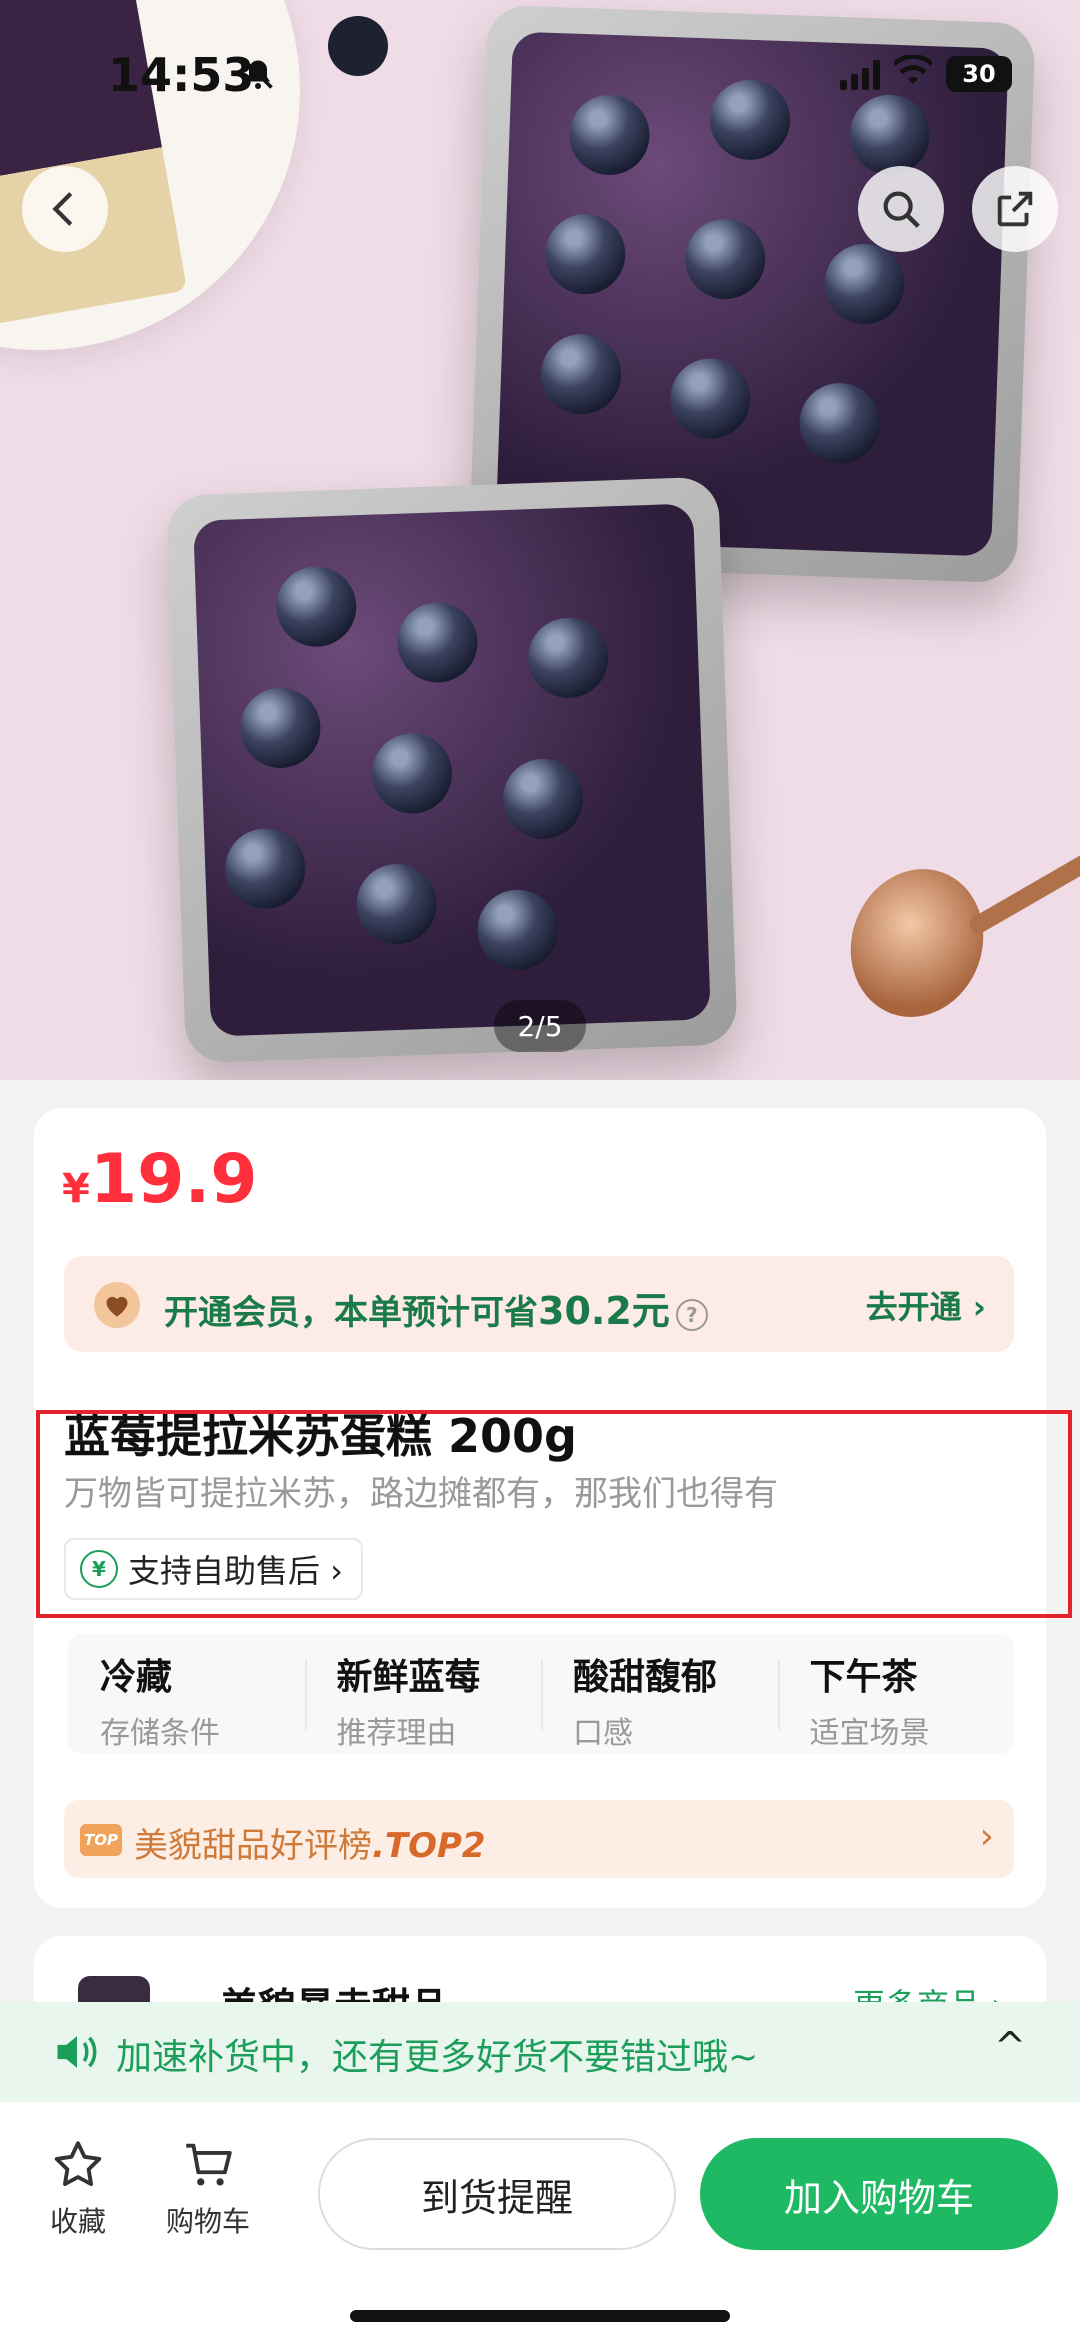  What do you see at coordinates (879, 2194) in the screenshot?
I see `add-to-cart-button: 加入购物车` at bounding box center [879, 2194].